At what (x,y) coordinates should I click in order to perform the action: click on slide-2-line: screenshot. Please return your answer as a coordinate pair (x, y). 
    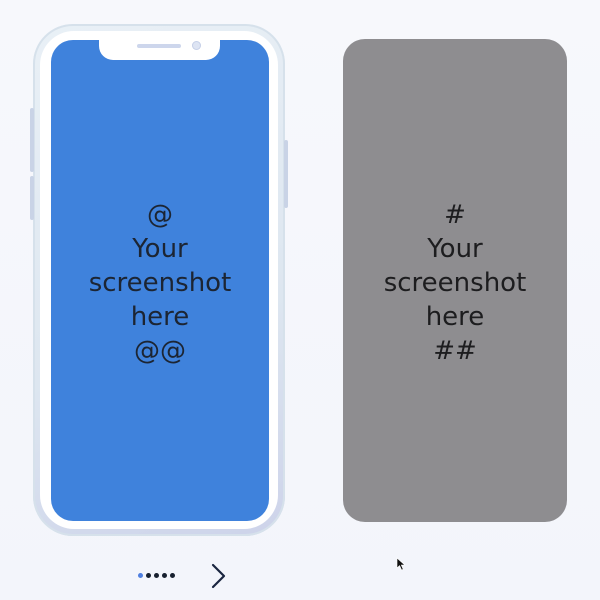
    Looking at the image, I should click on (455, 283).